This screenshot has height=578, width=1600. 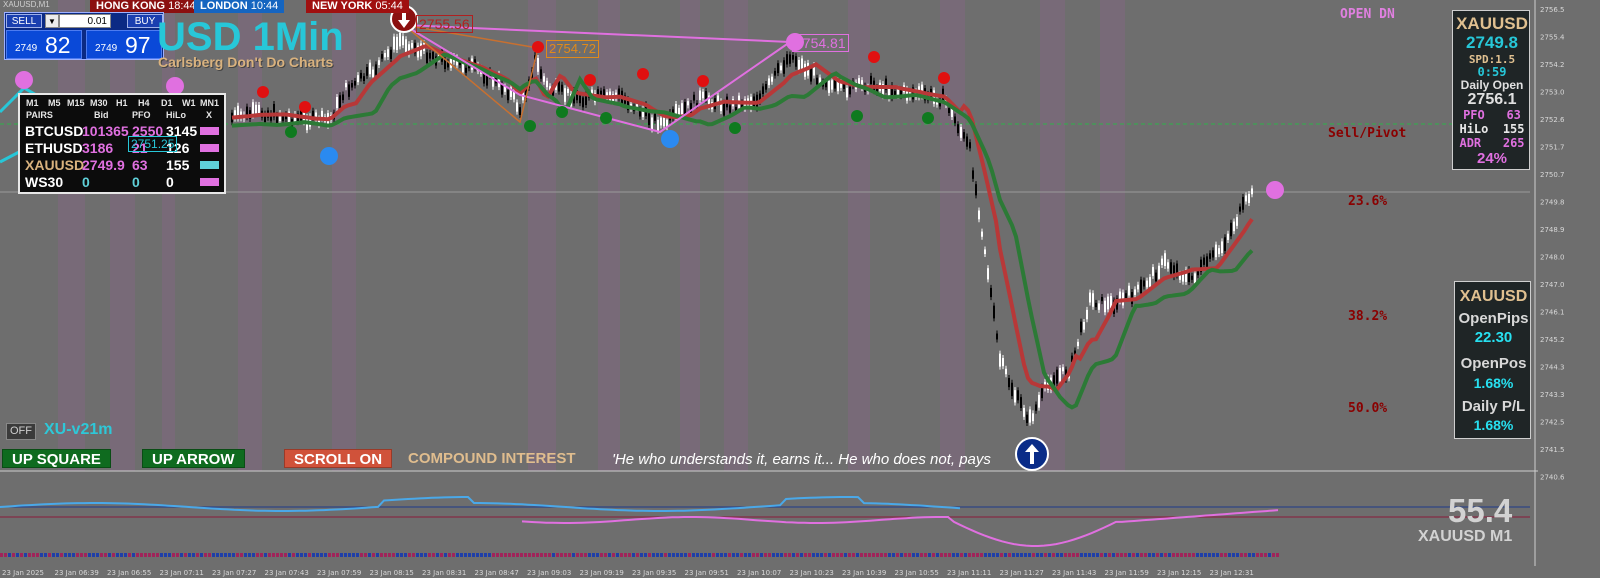 I want to click on open-pips-value: 22.30, so click(x=1493, y=337).